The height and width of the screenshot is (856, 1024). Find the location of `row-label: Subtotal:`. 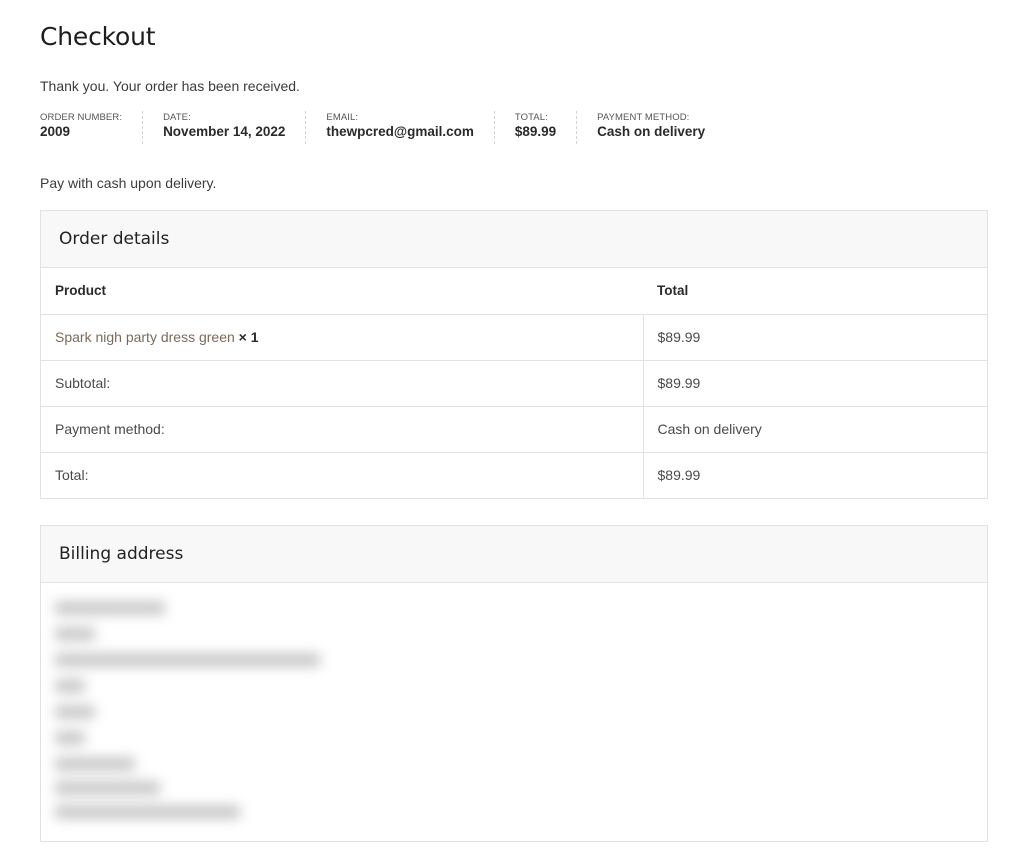

row-label: Subtotal: is located at coordinates (342, 383).